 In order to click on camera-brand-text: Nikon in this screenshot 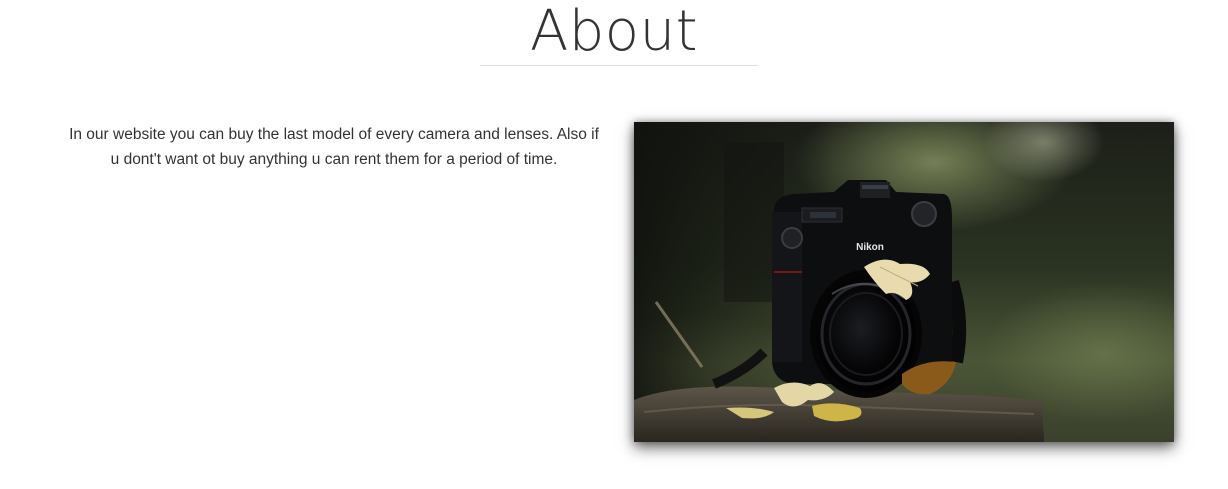, I will do `click(870, 247)`.